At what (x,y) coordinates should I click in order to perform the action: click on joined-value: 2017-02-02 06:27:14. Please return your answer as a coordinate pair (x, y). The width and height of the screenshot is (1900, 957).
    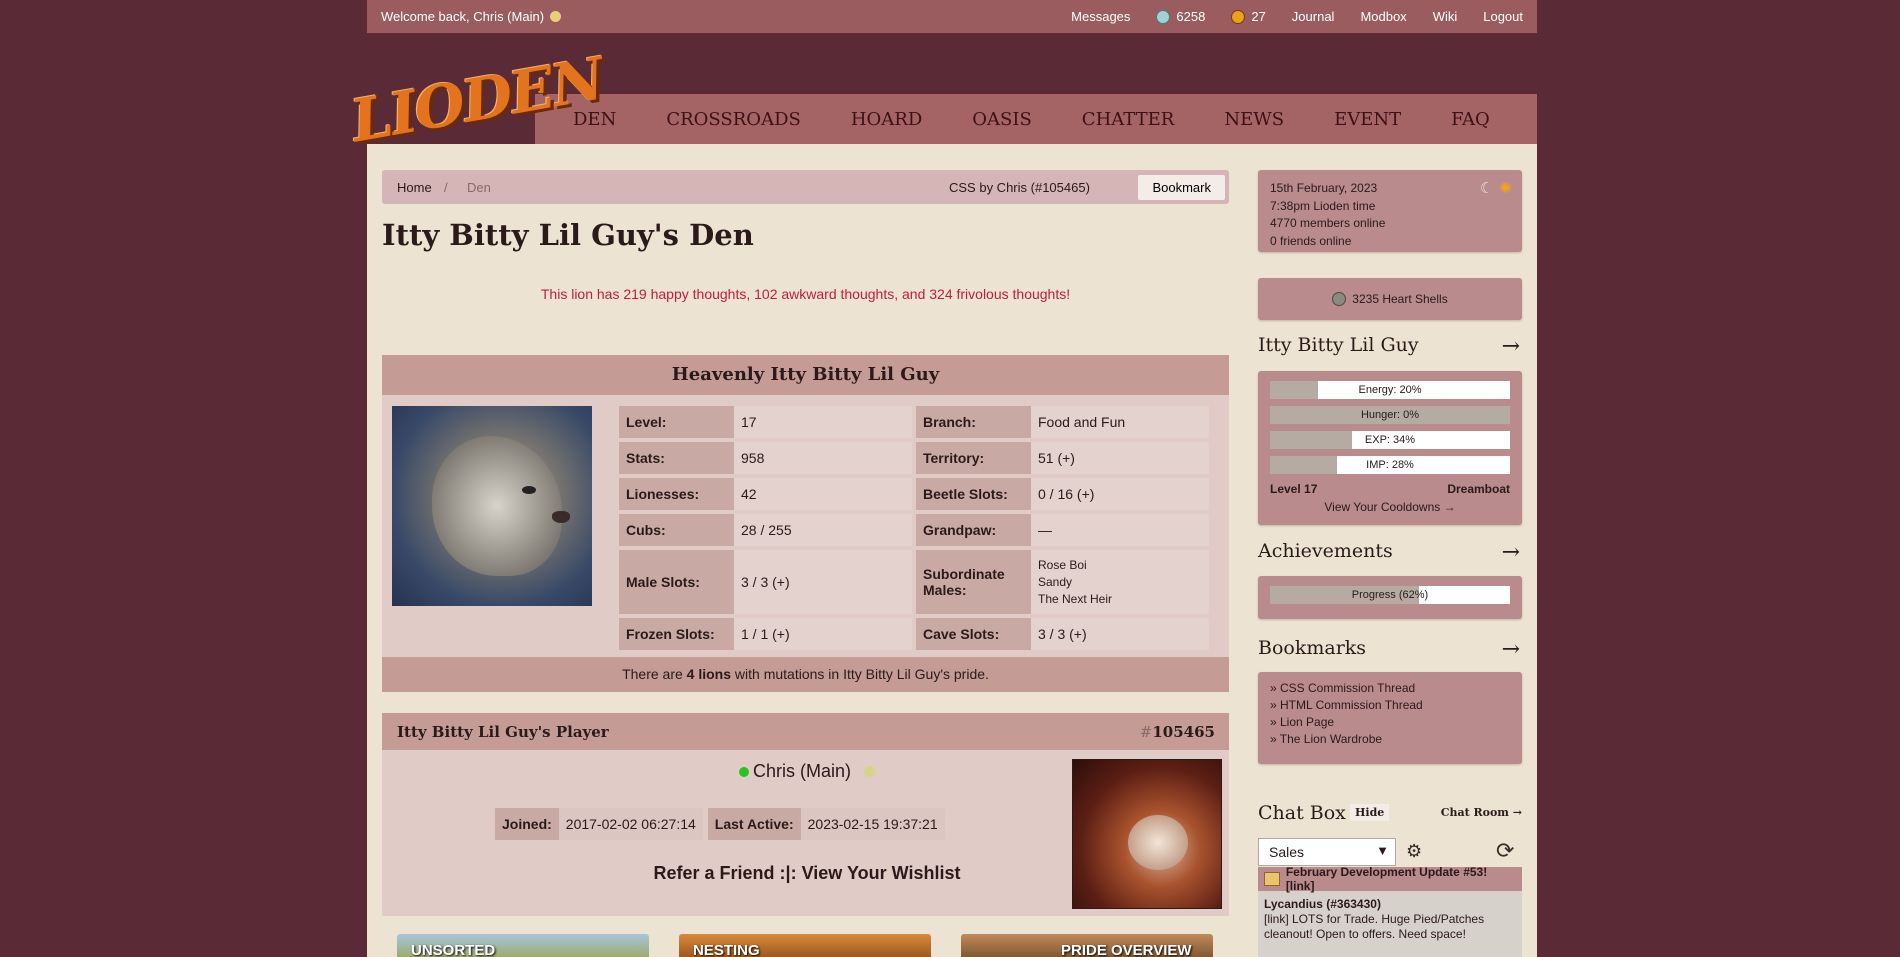
    Looking at the image, I should click on (630, 824).